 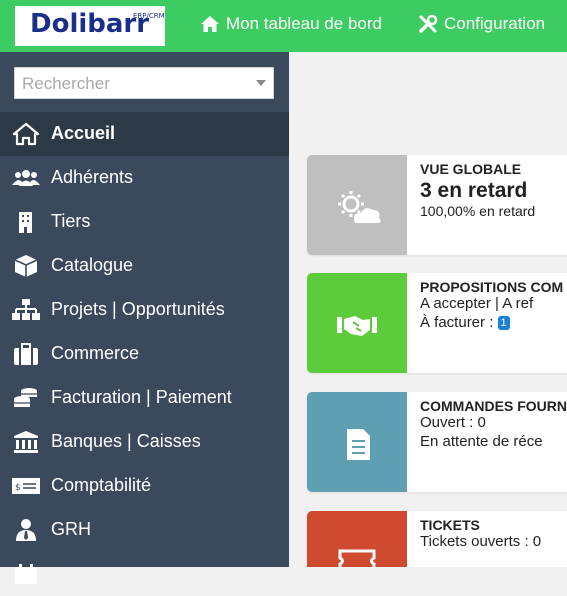 I want to click on nav-dashboard-link: Mon tableau de bord, so click(x=291, y=24).